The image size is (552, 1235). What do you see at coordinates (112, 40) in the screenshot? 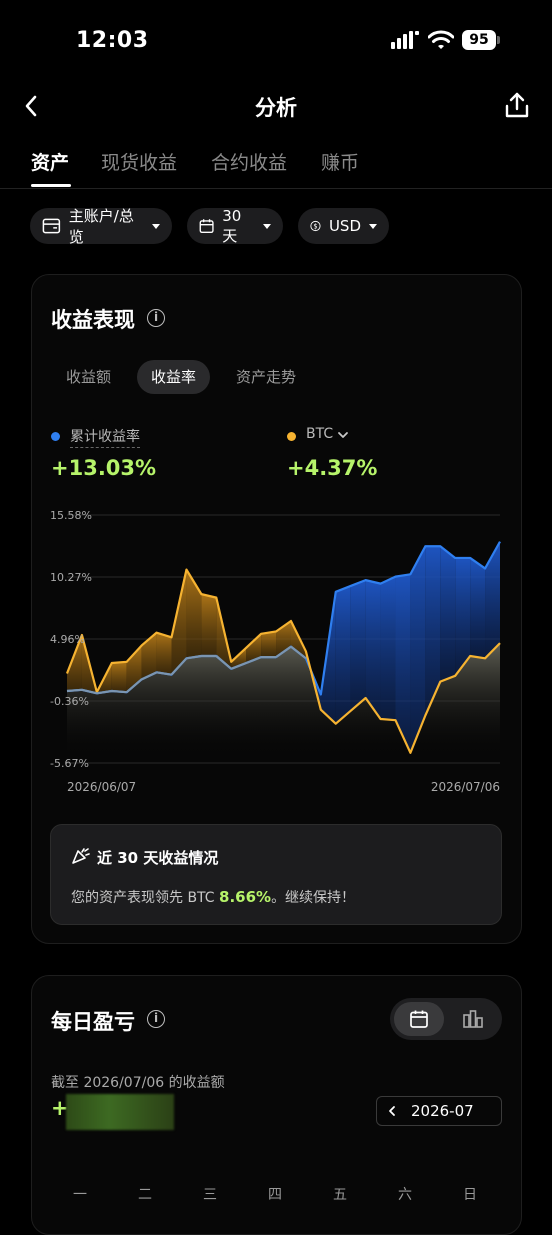
I see `status-time: 12:03` at bounding box center [112, 40].